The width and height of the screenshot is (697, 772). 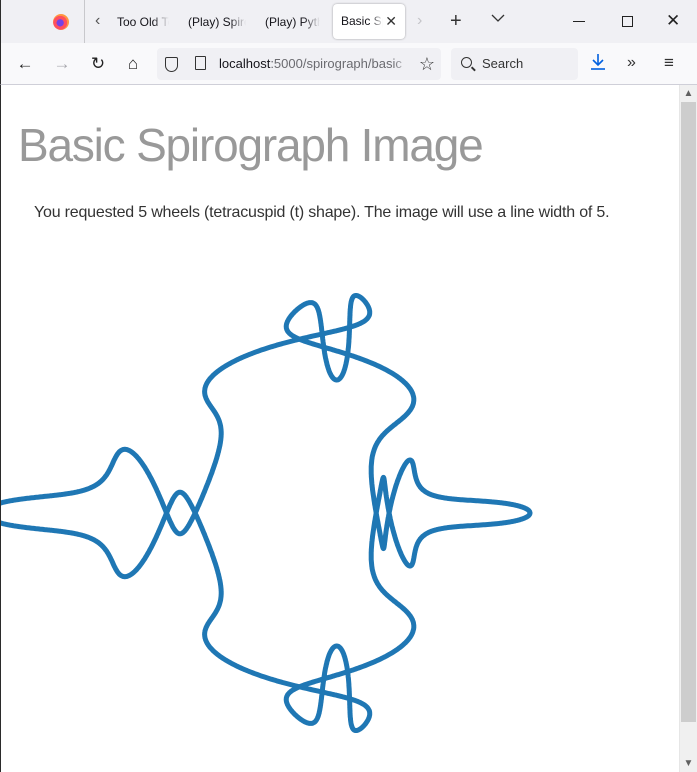 What do you see at coordinates (669, 63) in the screenshot?
I see `app-menu-button: ≡` at bounding box center [669, 63].